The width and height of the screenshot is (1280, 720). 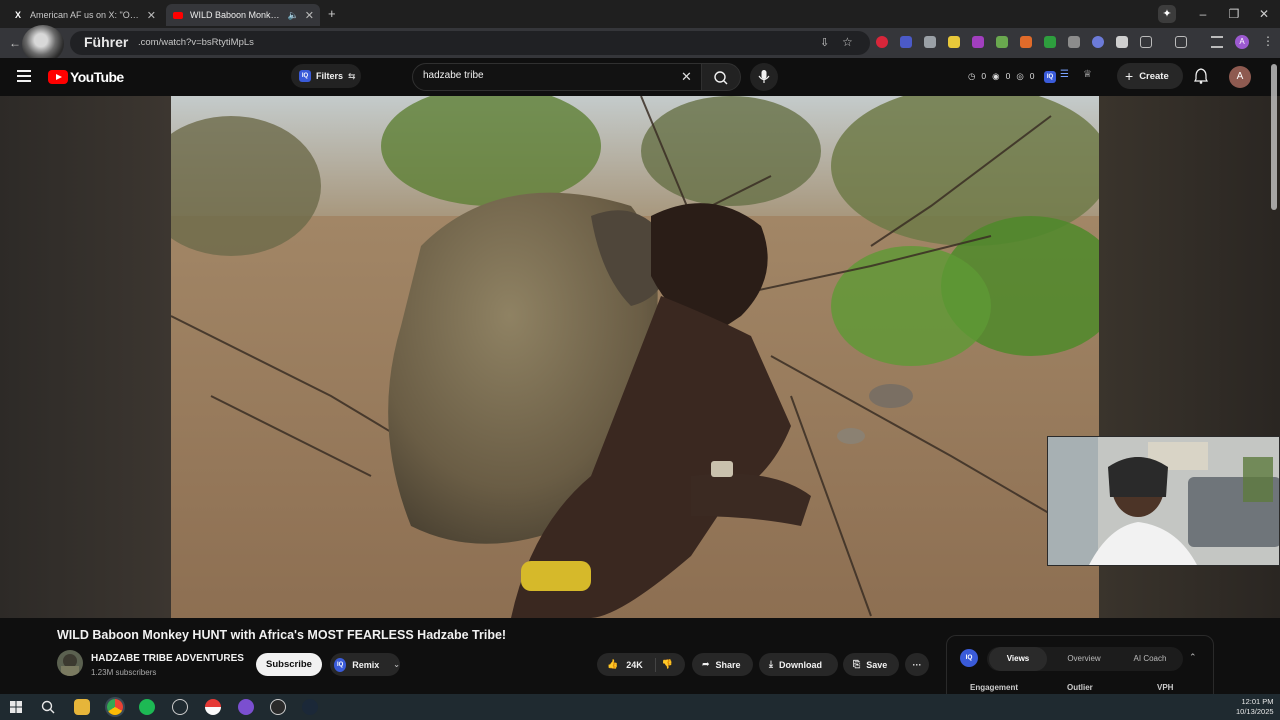 I want to click on minimize-icon: –, so click(x=1203, y=14).